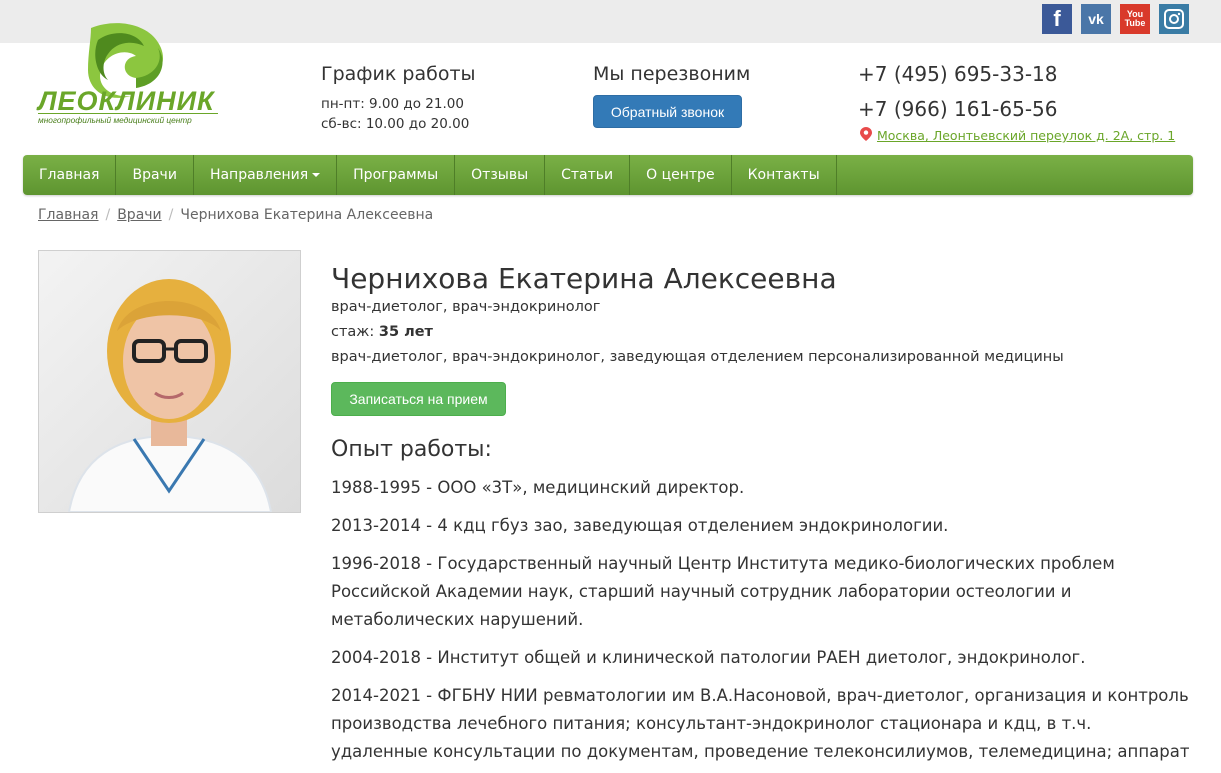 The image size is (1221, 773). I want to click on caret-down-icon, so click(316, 175).